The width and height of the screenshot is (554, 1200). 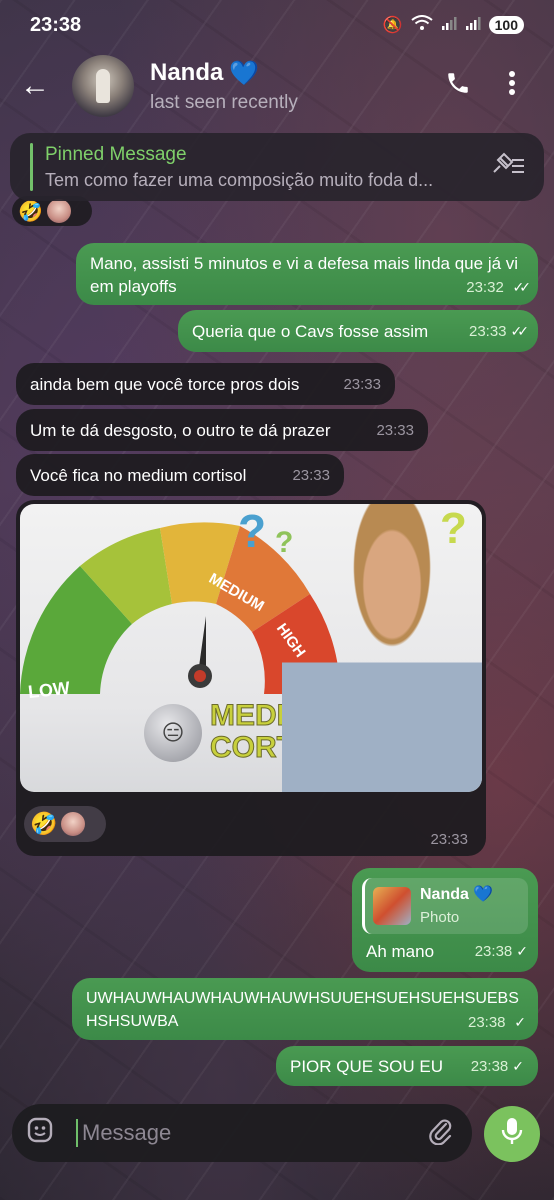 What do you see at coordinates (458, 86) in the screenshot?
I see `phone-call-icon` at bounding box center [458, 86].